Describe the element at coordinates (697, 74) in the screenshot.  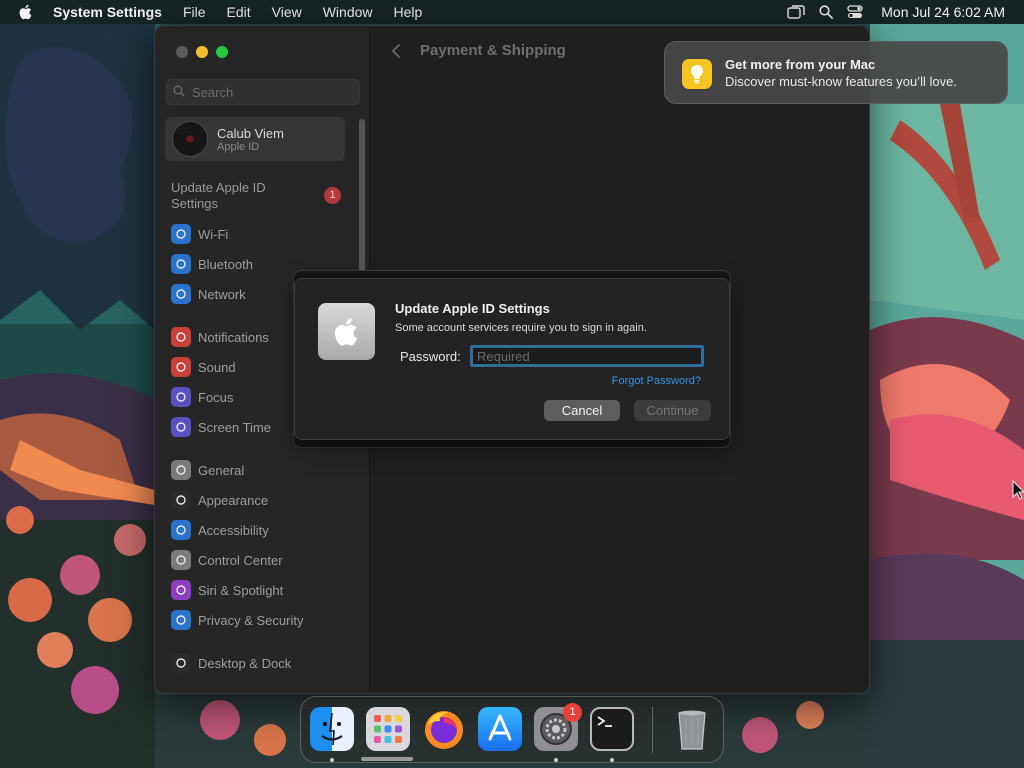
I see `lightbulb-icon` at that location.